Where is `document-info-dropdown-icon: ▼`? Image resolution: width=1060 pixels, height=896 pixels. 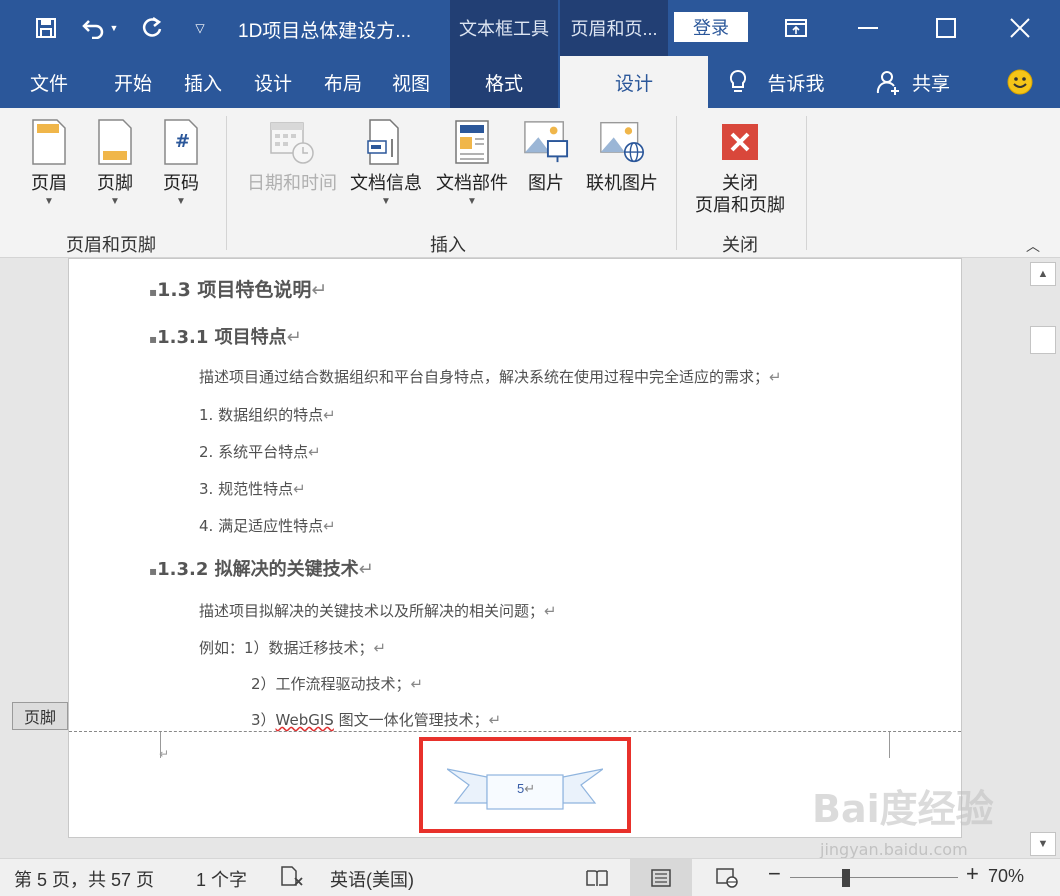
document-info-dropdown-icon: ▼ is located at coordinates (386, 201).